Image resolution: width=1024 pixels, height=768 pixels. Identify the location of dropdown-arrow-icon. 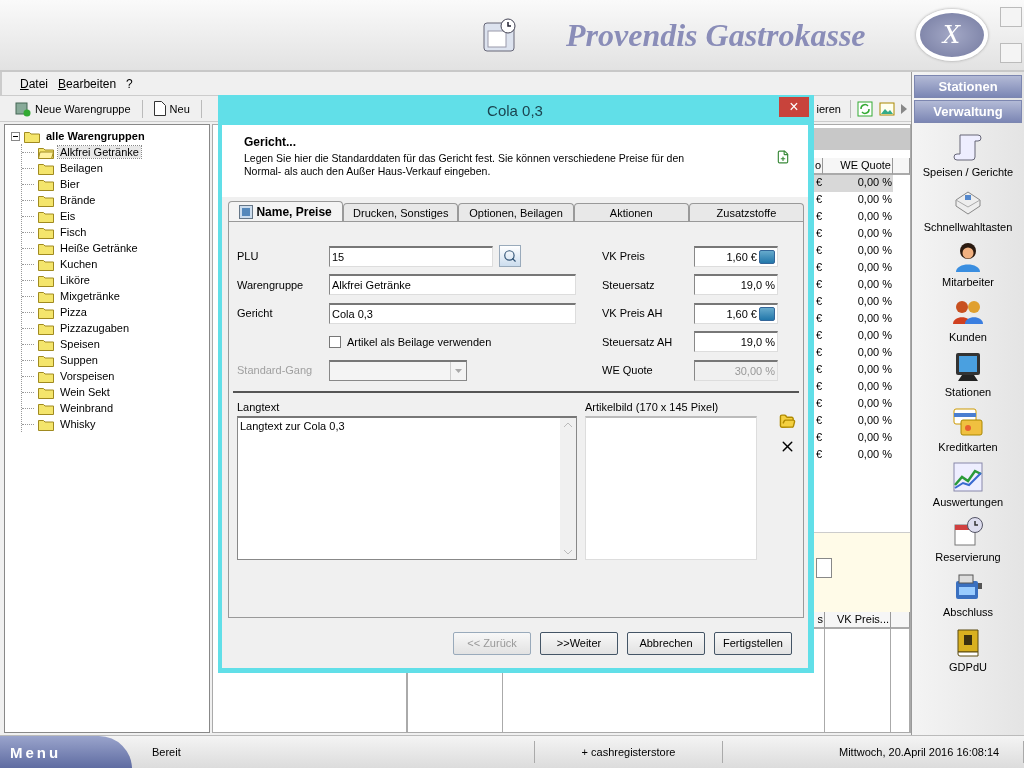
(458, 370).